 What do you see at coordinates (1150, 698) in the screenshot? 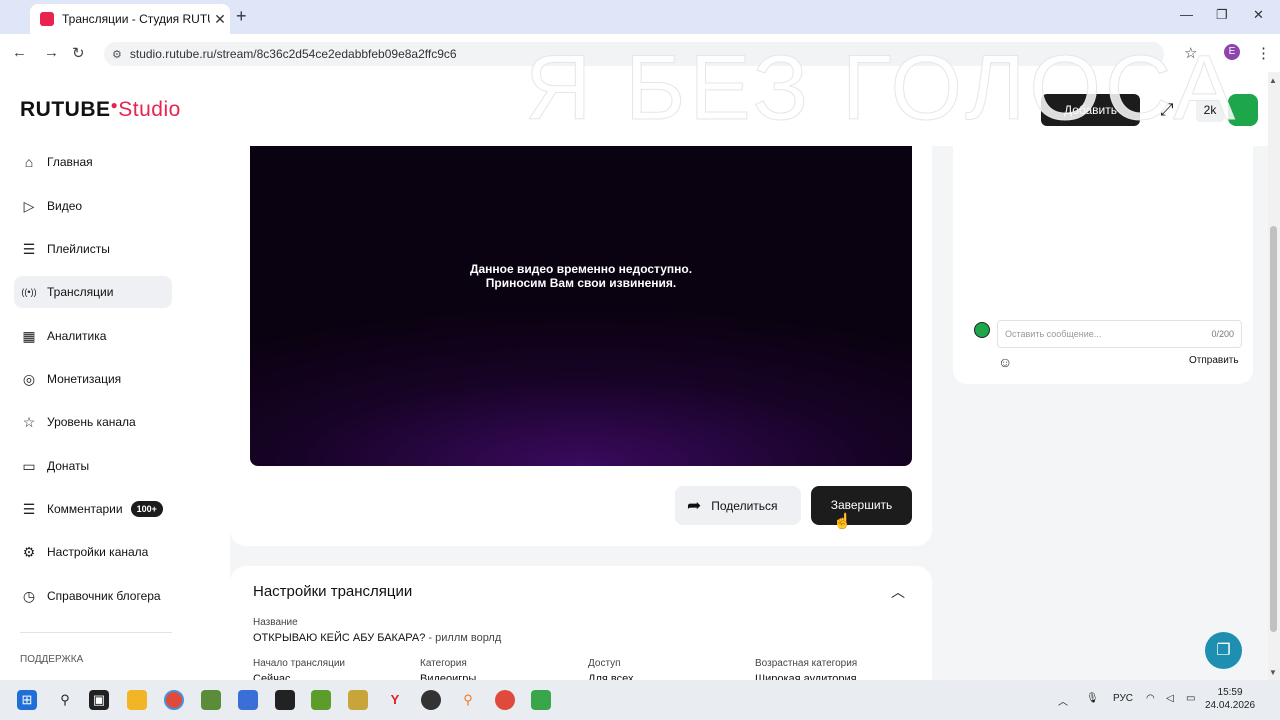
I see `wifi-icon: ◠` at bounding box center [1150, 698].